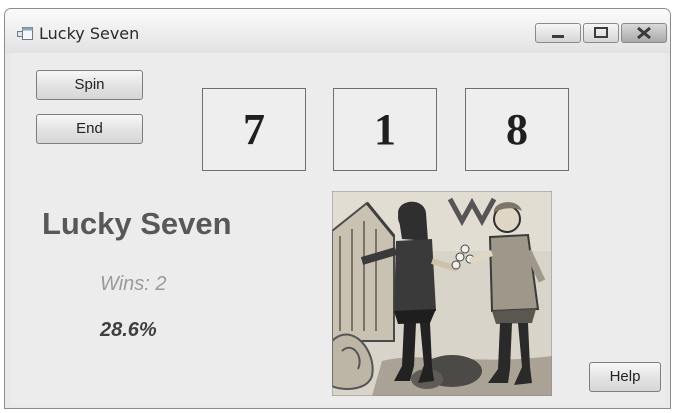 The image size is (677, 413). What do you see at coordinates (89, 85) in the screenshot?
I see `spin-button: Spin` at bounding box center [89, 85].